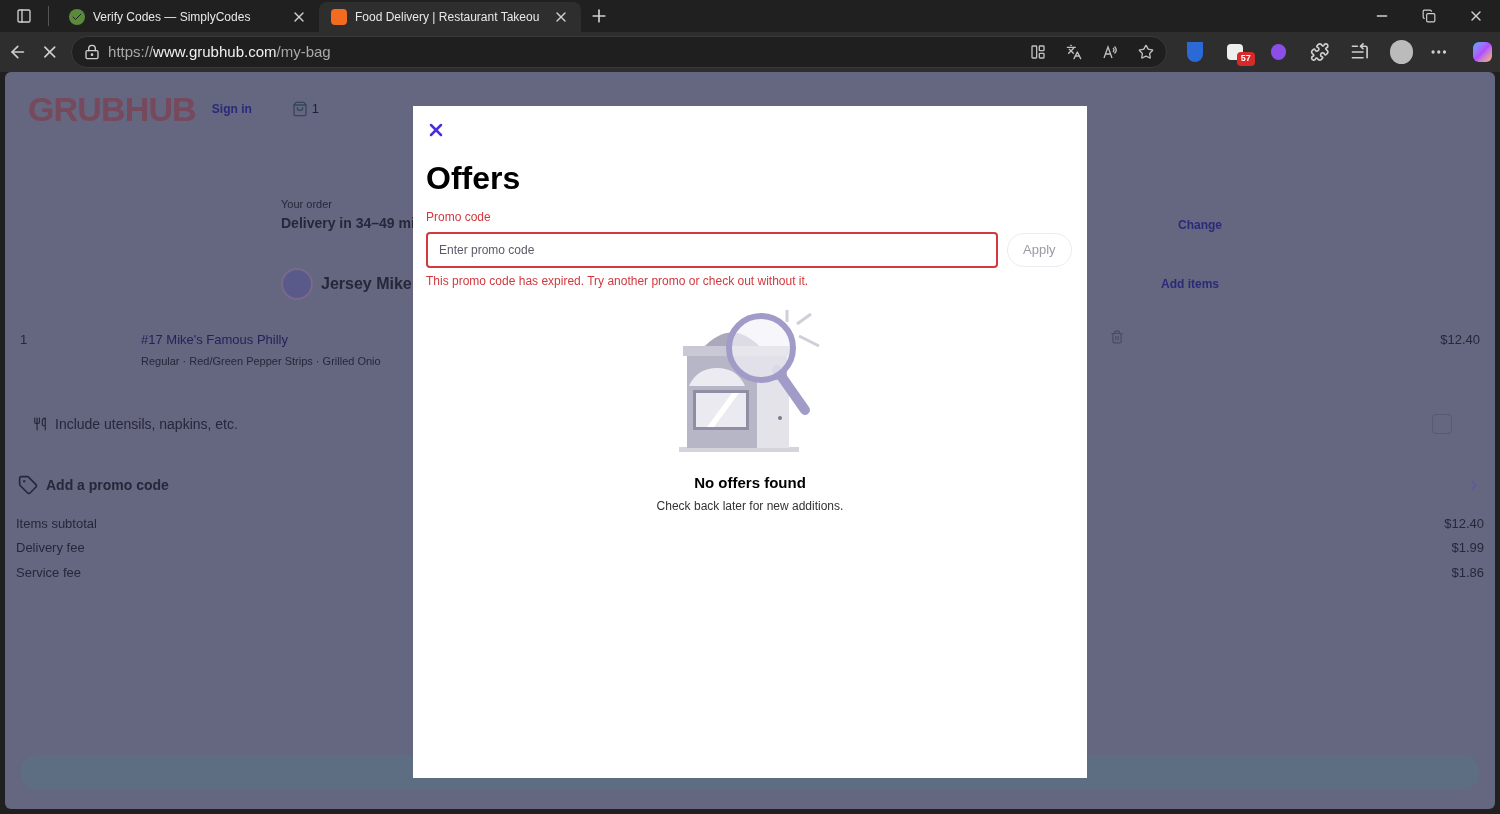  What do you see at coordinates (1460, 339) in the screenshot?
I see `item-price: $12.40` at bounding box center [1460, 339].